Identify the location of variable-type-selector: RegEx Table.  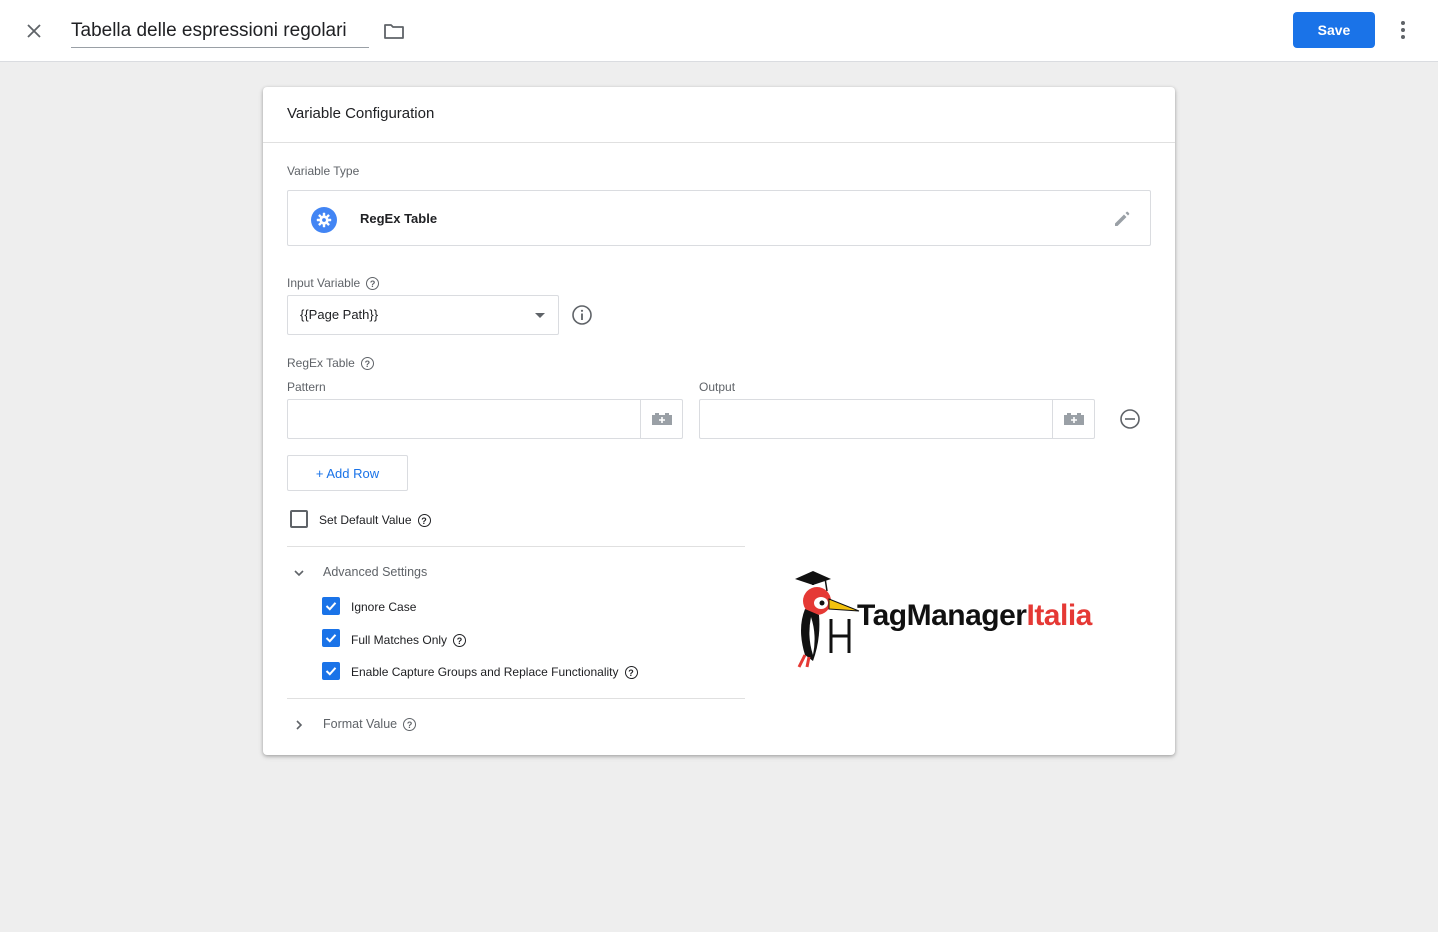
(719, 218).